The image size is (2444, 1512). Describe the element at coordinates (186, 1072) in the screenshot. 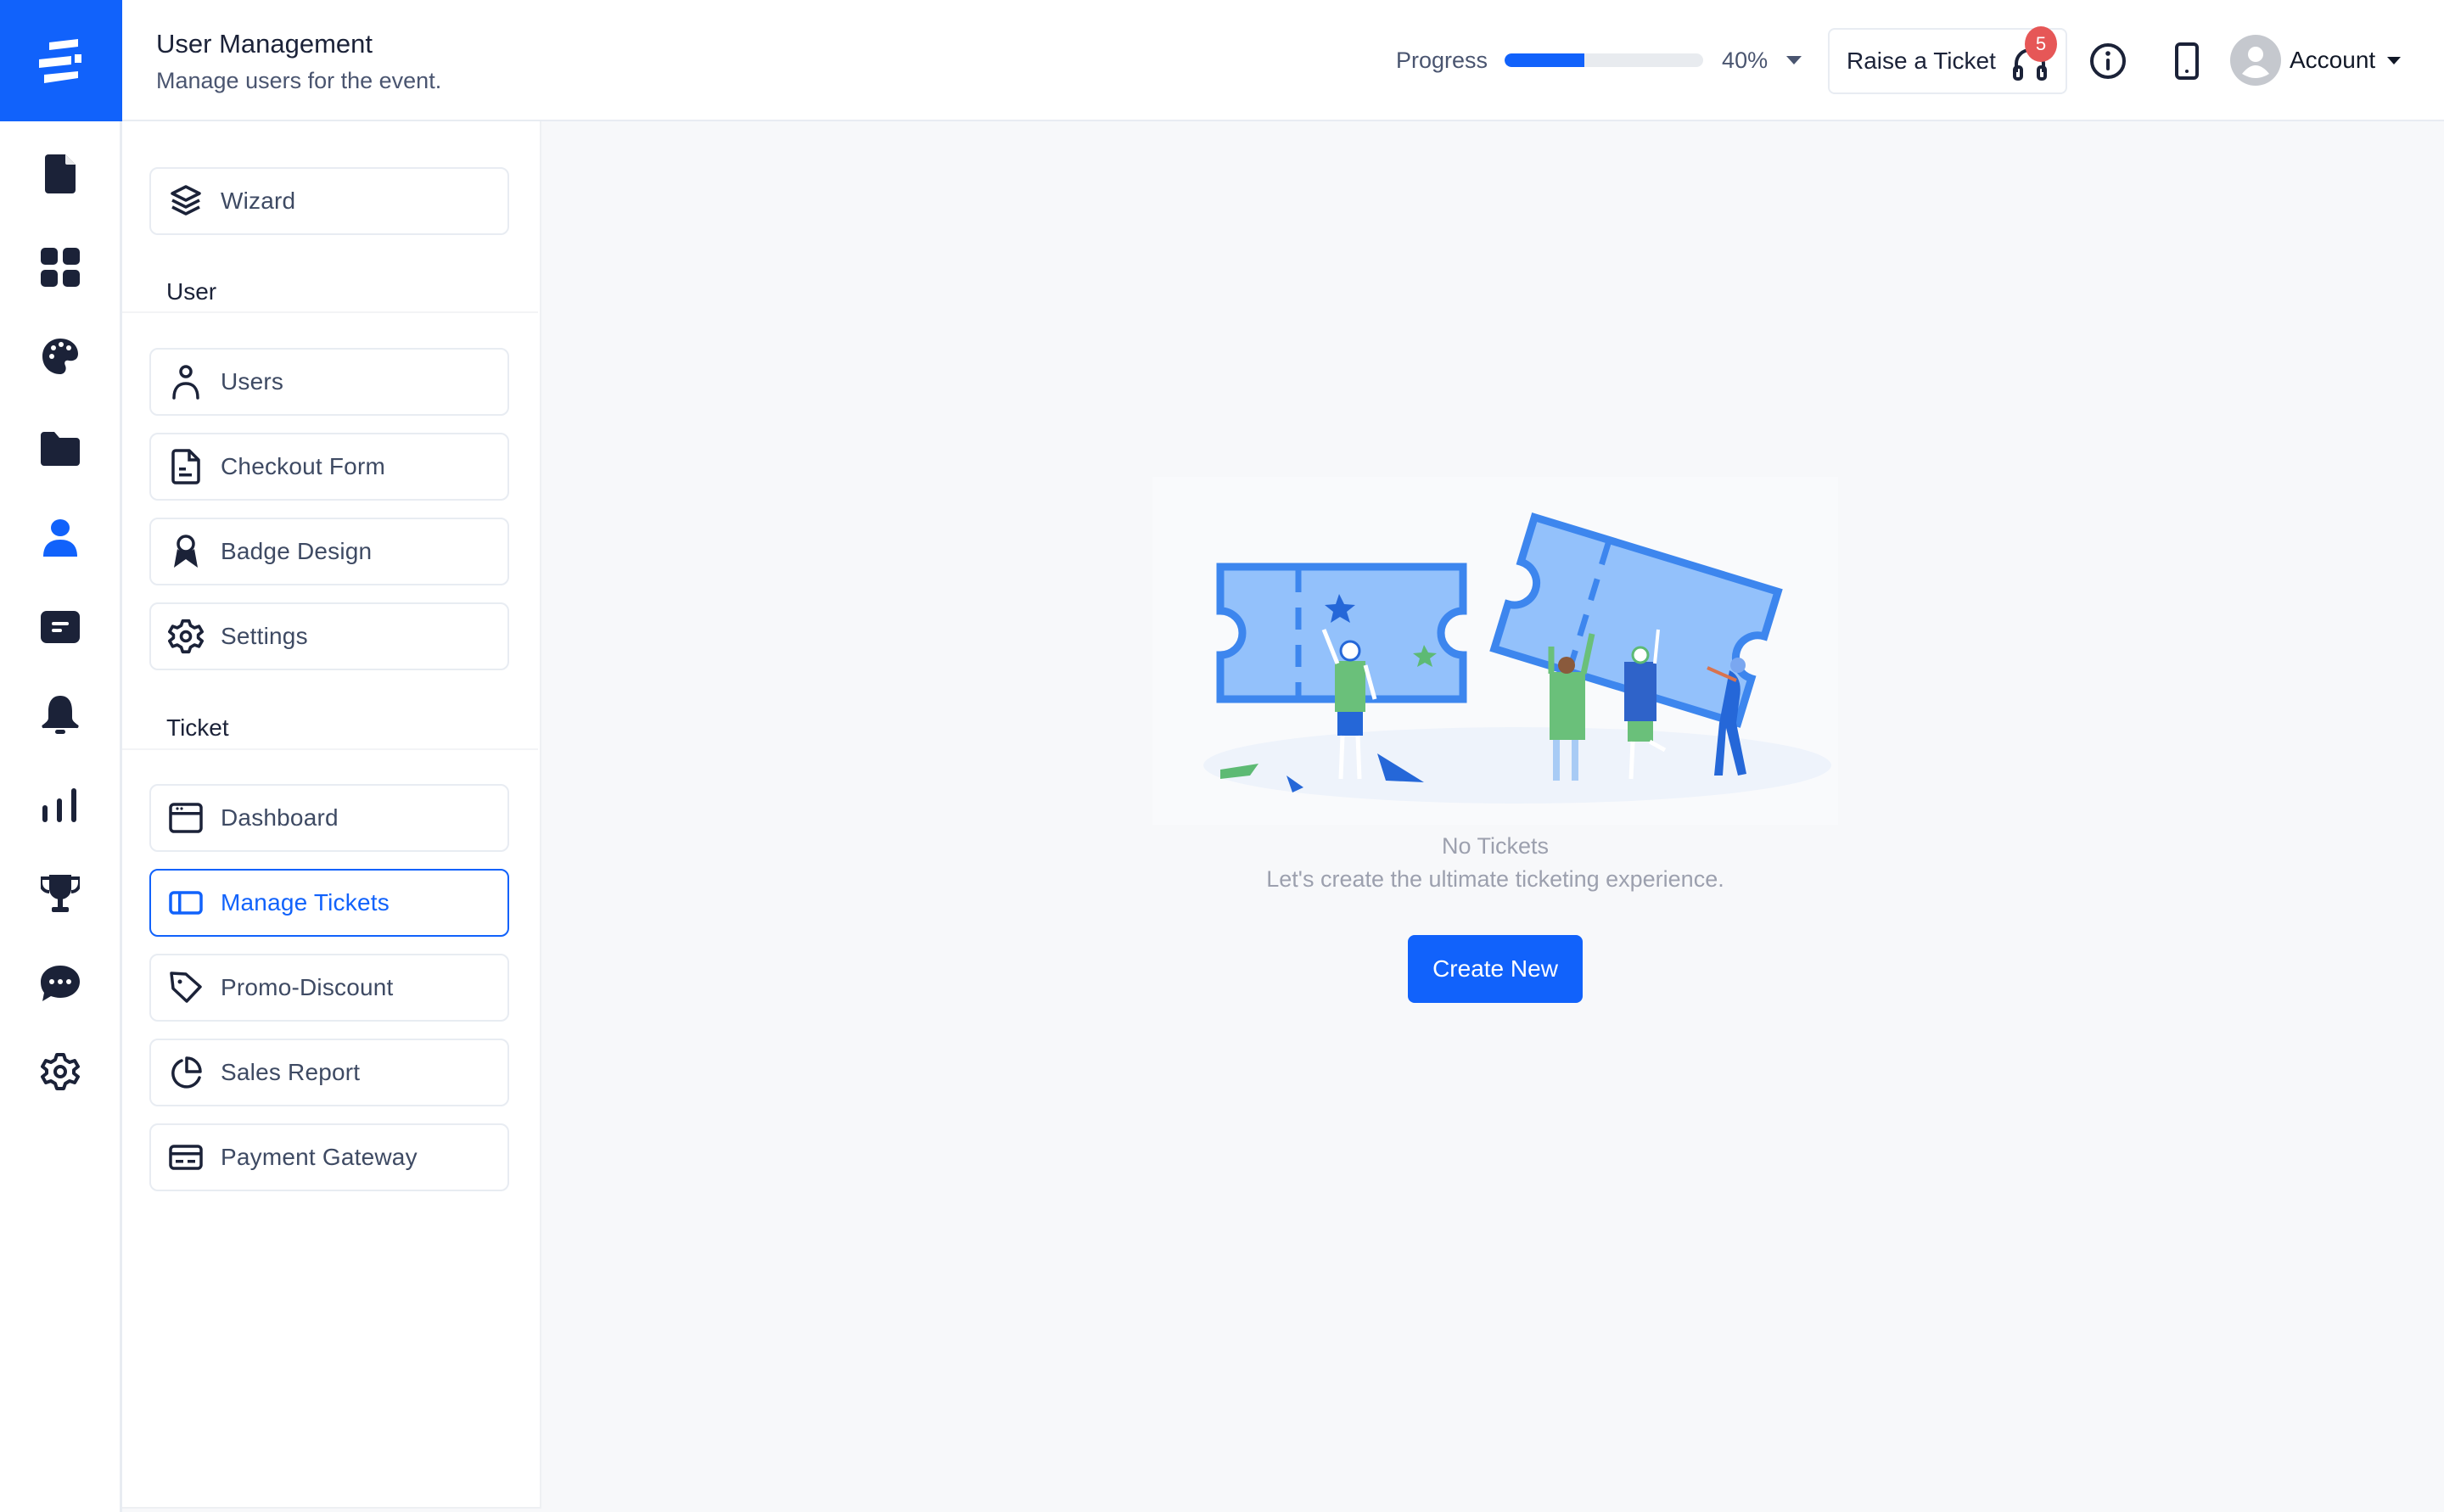

I see `pie-chart-icon` at that location.